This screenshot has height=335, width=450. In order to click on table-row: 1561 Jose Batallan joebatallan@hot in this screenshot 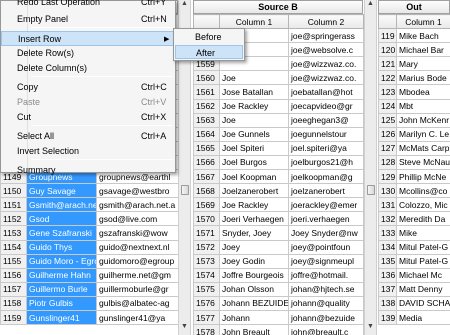, I will do `click(278, 92)`.